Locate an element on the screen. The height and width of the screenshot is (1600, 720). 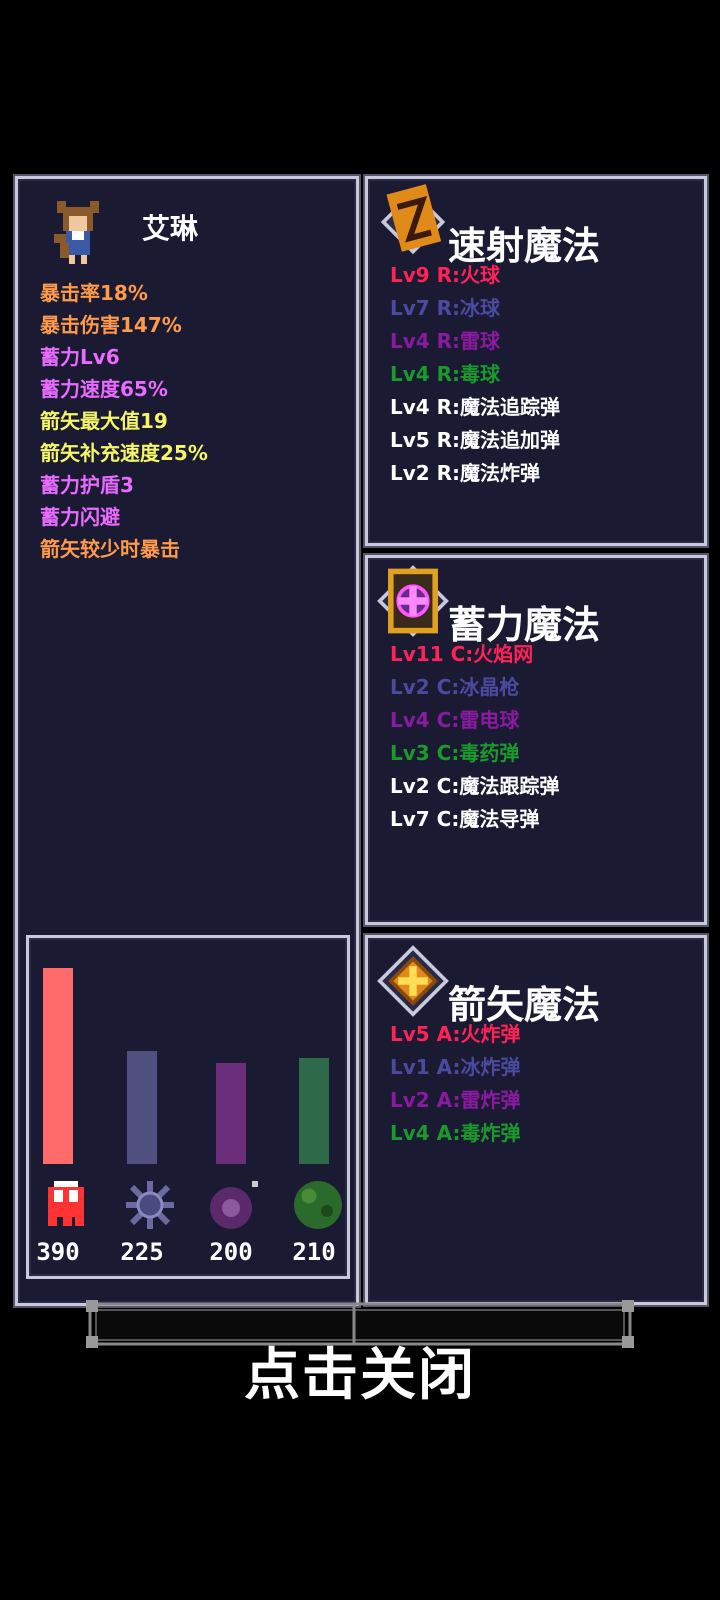
spell-item: Lv11 C:火焰网 is located at coordinates (462, 654).